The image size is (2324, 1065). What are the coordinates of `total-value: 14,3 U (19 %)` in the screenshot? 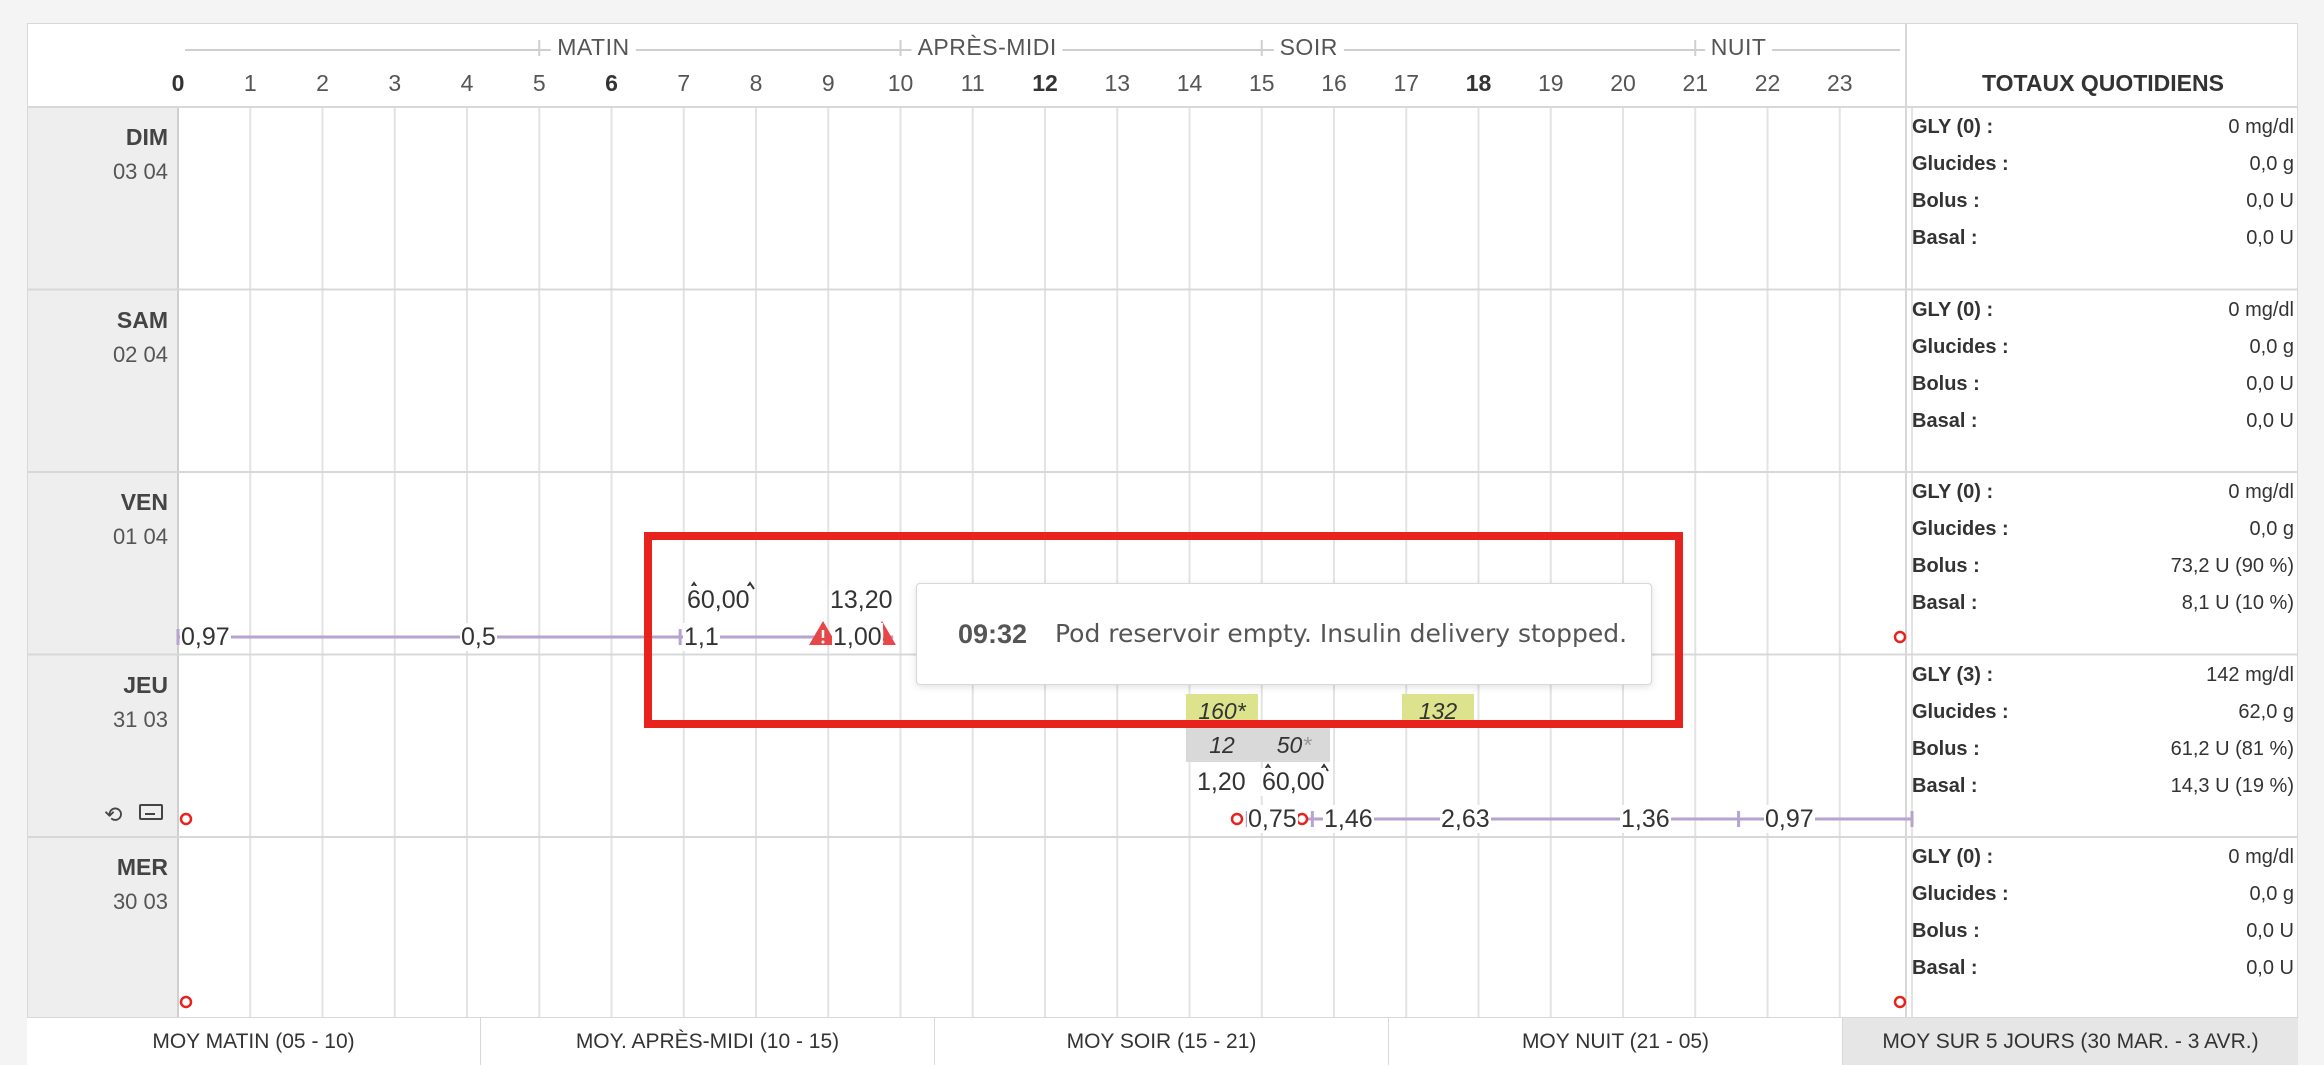 It's located at (2232, 785).